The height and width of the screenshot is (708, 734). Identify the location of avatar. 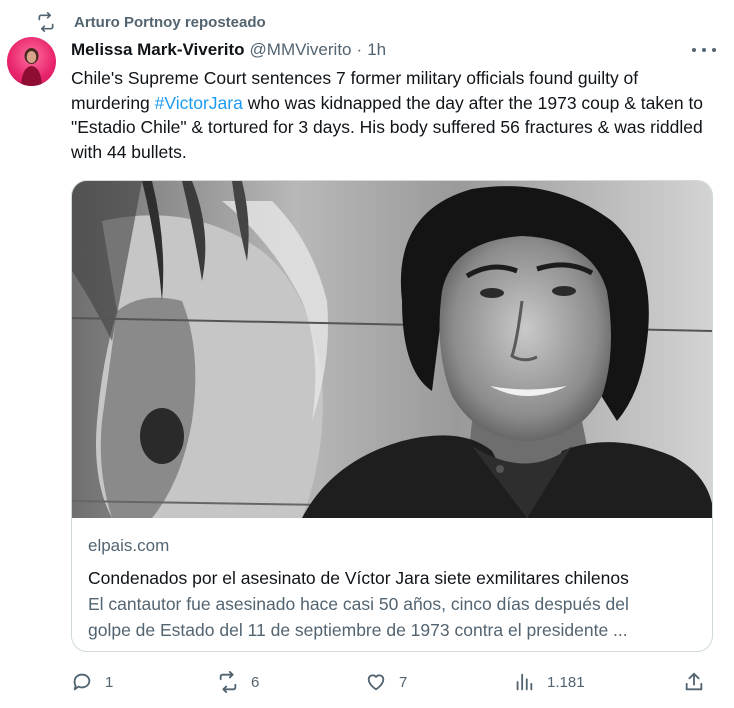
(31, 61).